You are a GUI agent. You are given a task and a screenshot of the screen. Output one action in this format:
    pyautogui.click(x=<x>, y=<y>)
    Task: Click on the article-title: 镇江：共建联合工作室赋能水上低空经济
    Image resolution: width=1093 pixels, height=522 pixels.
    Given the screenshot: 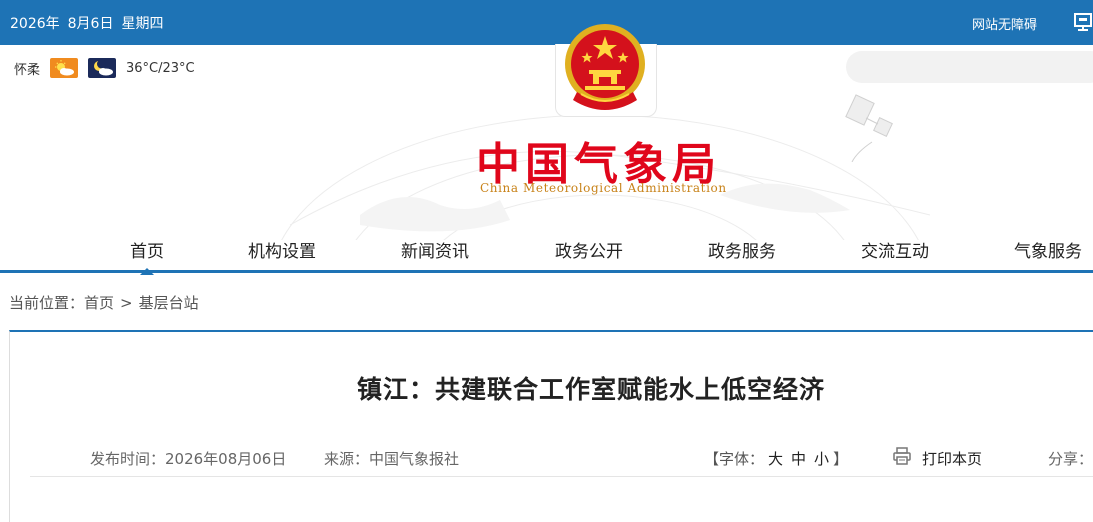 What is the action you would take?
    pyautogui.click(x=591, y=389)
    